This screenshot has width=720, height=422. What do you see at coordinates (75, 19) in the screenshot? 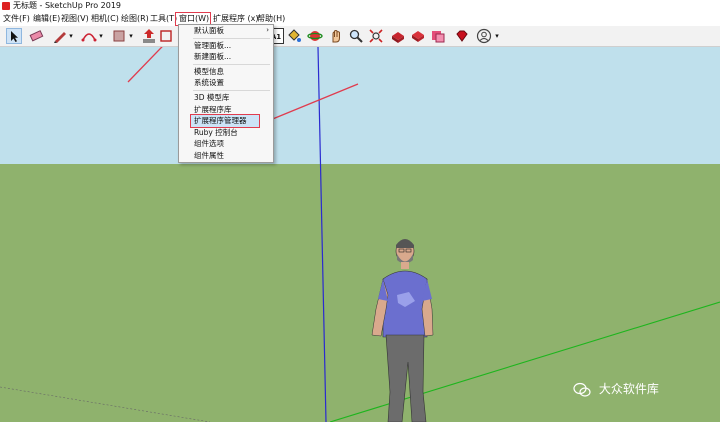
I see `menu-view: 视图(V)` at bounding box center [75, 19].